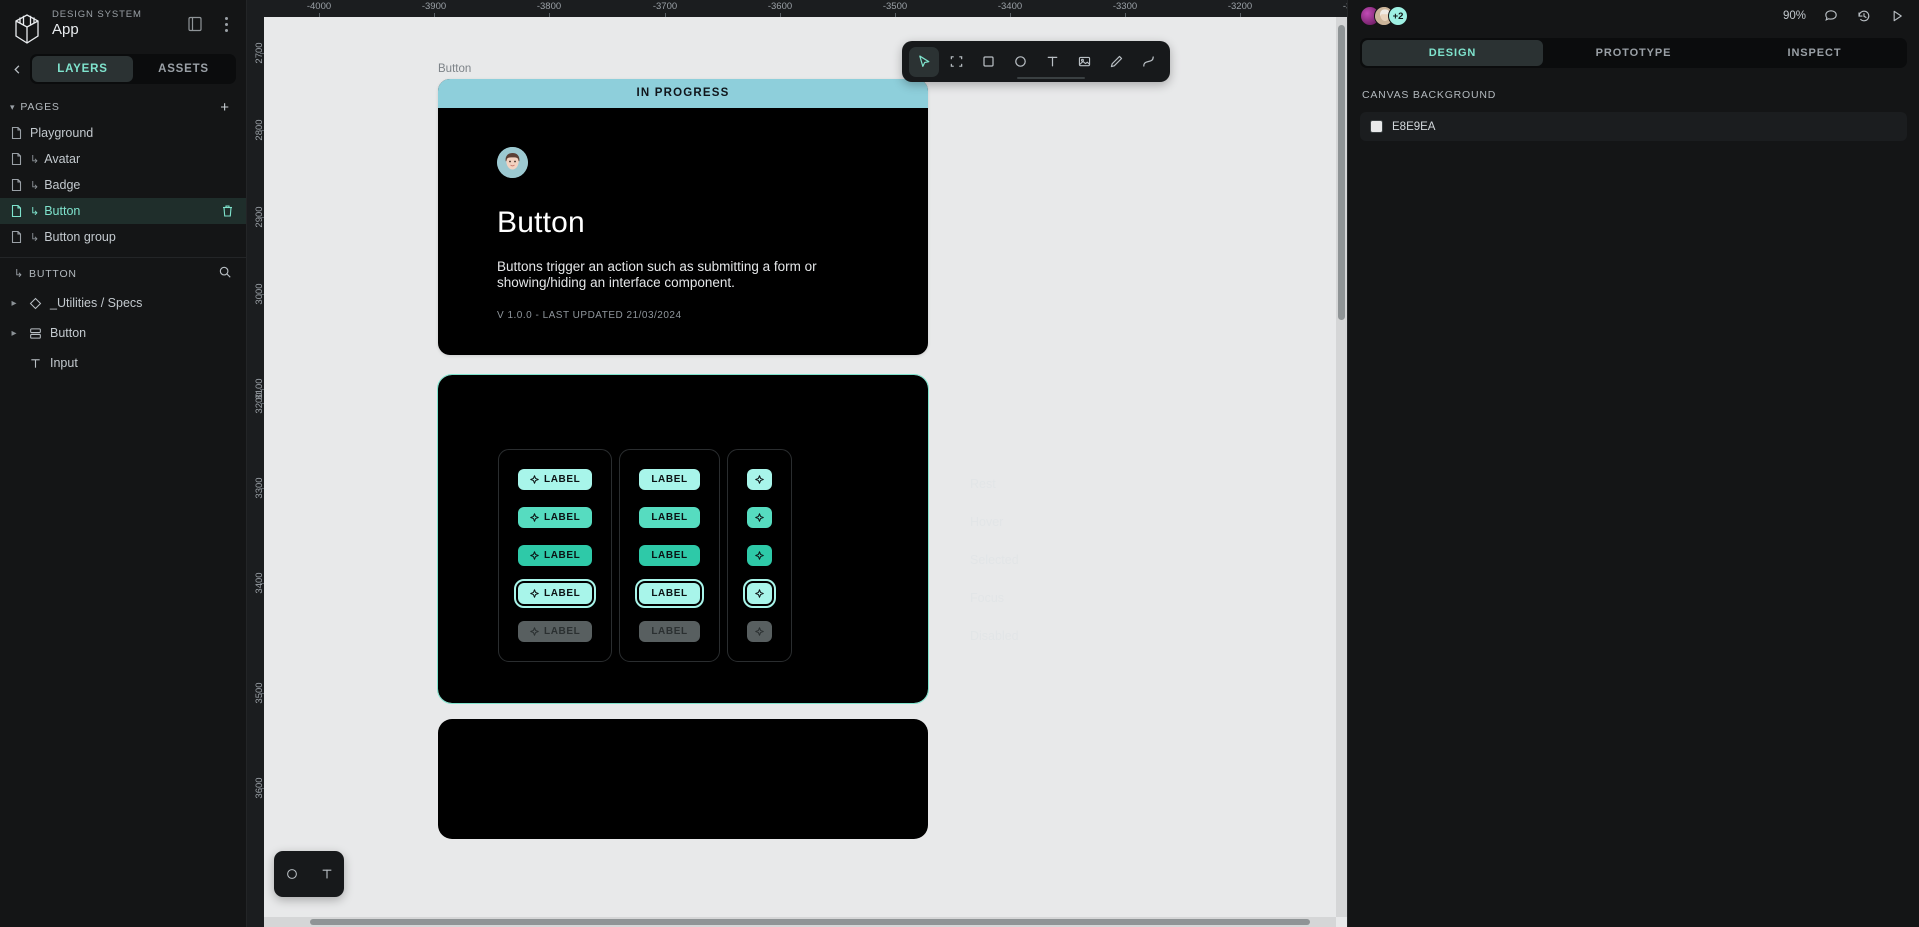  What do you see at coordinates (1020, 62) in the screenshot?
I see `ellipse-tool-icon` at bounding box center [1020, 62].